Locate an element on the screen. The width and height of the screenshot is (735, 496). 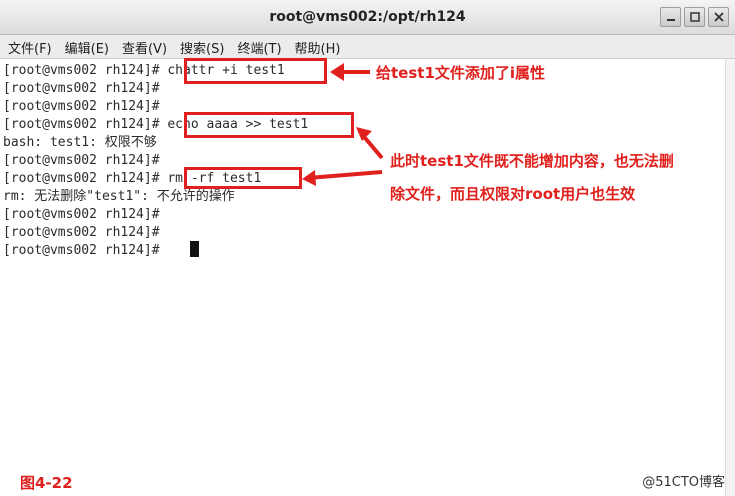
watermark: @51CTO博客 is located at coordinates (683, 482).